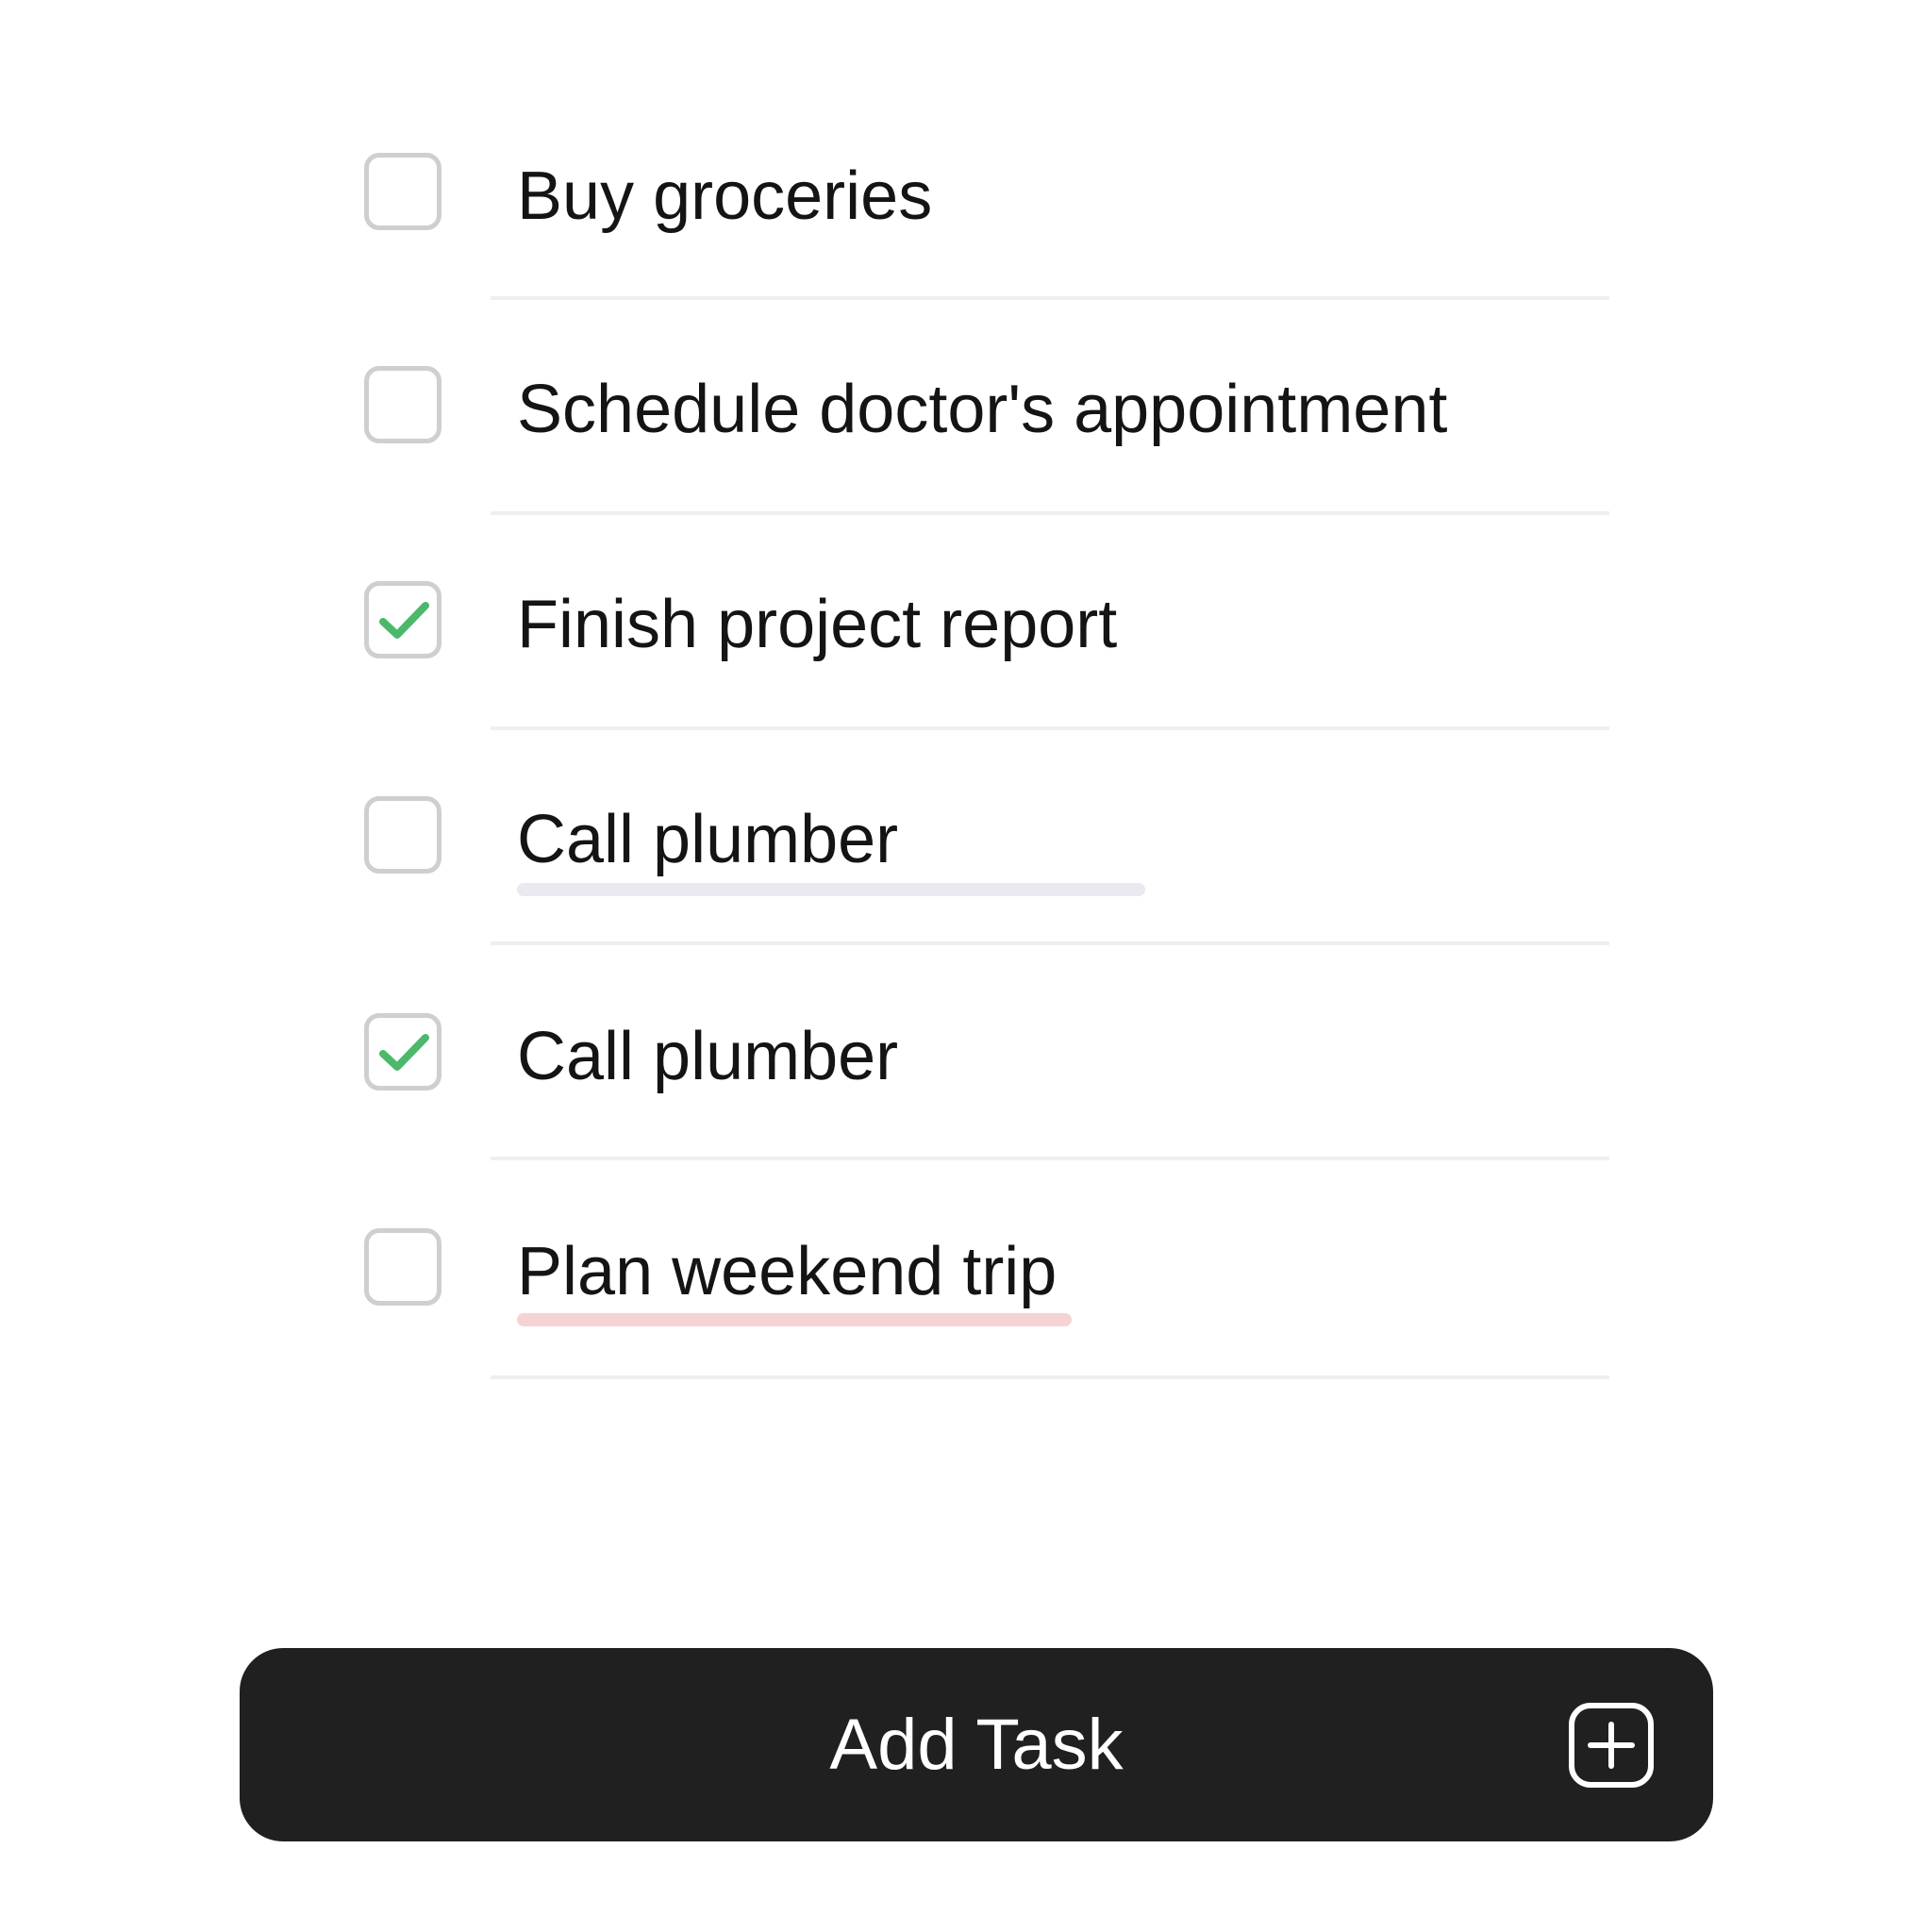  What do you see at coordinates (1611, 1746) in the screenshot?
I see `plus-square-icon` at bounding box center [1611, 1746].